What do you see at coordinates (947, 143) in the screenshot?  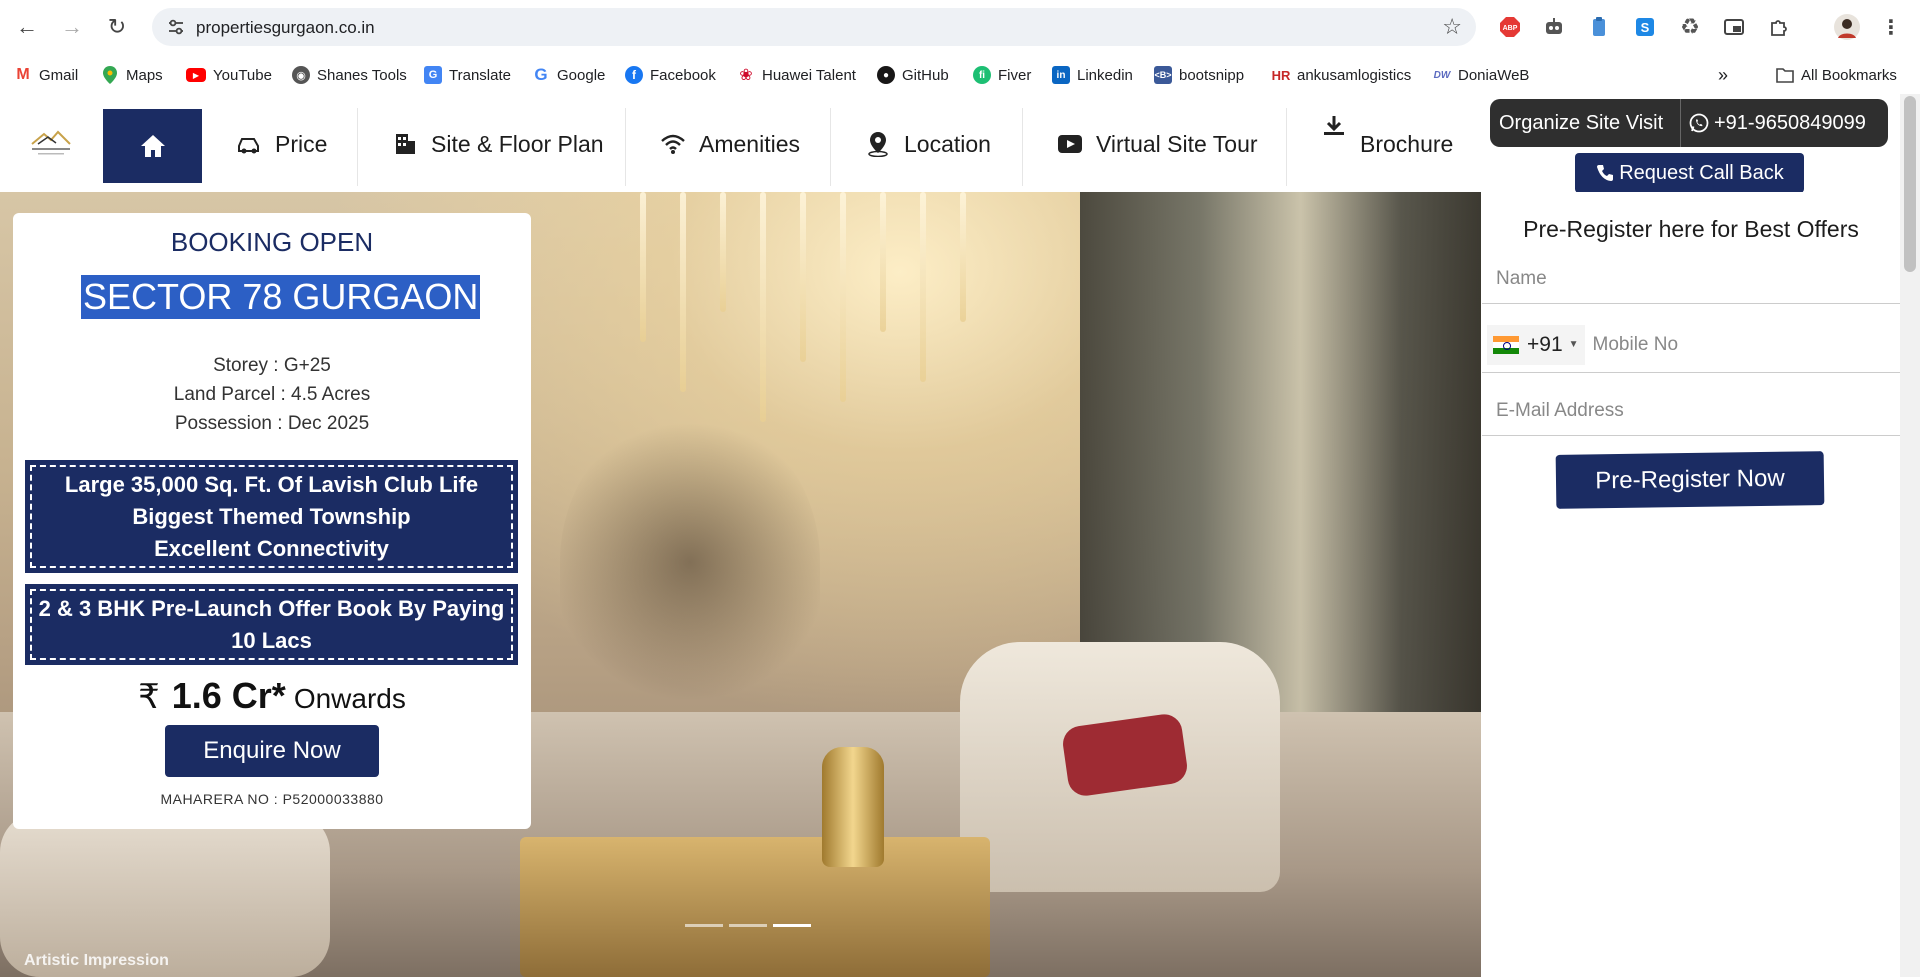 I see `nav-label: Location` at bounding box center [947, 143].